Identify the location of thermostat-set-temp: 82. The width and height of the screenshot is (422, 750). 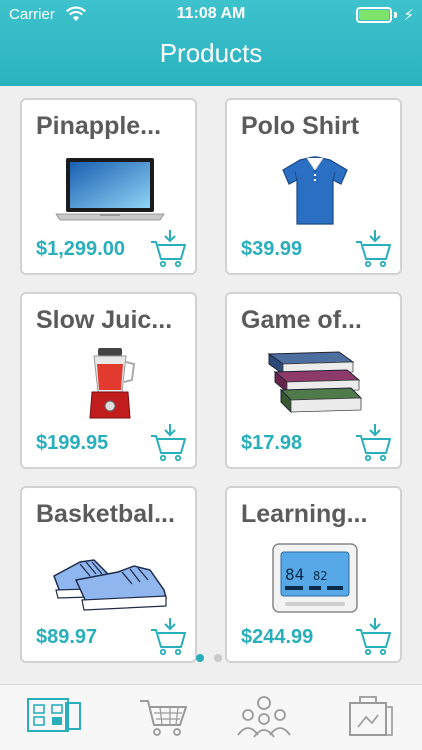
(320, 576).